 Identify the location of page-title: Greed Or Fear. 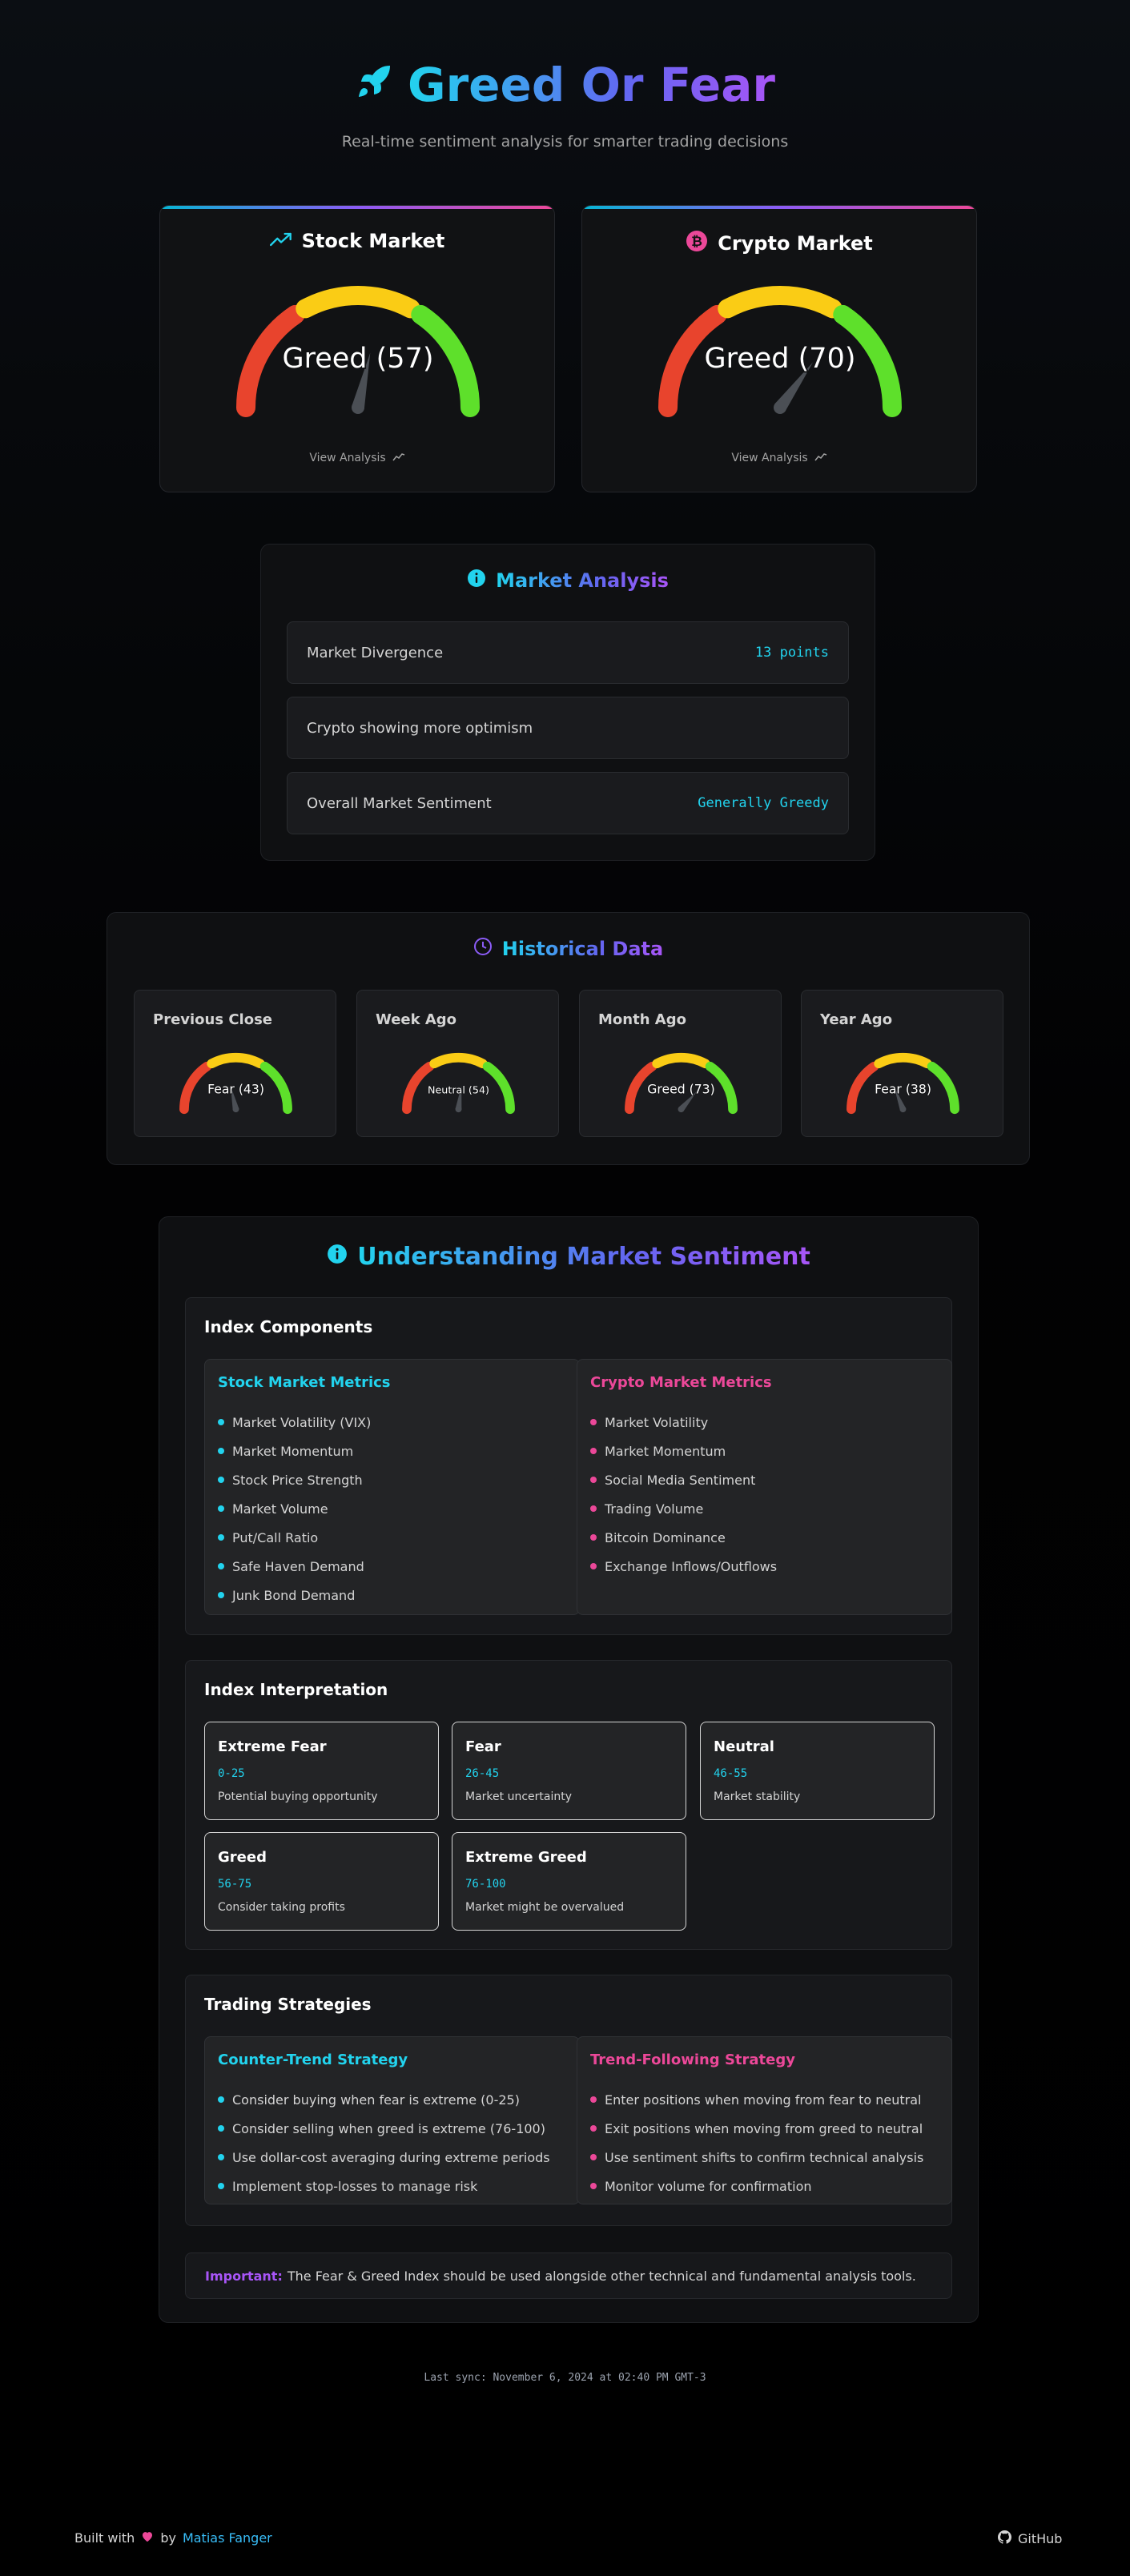
(591, 85).